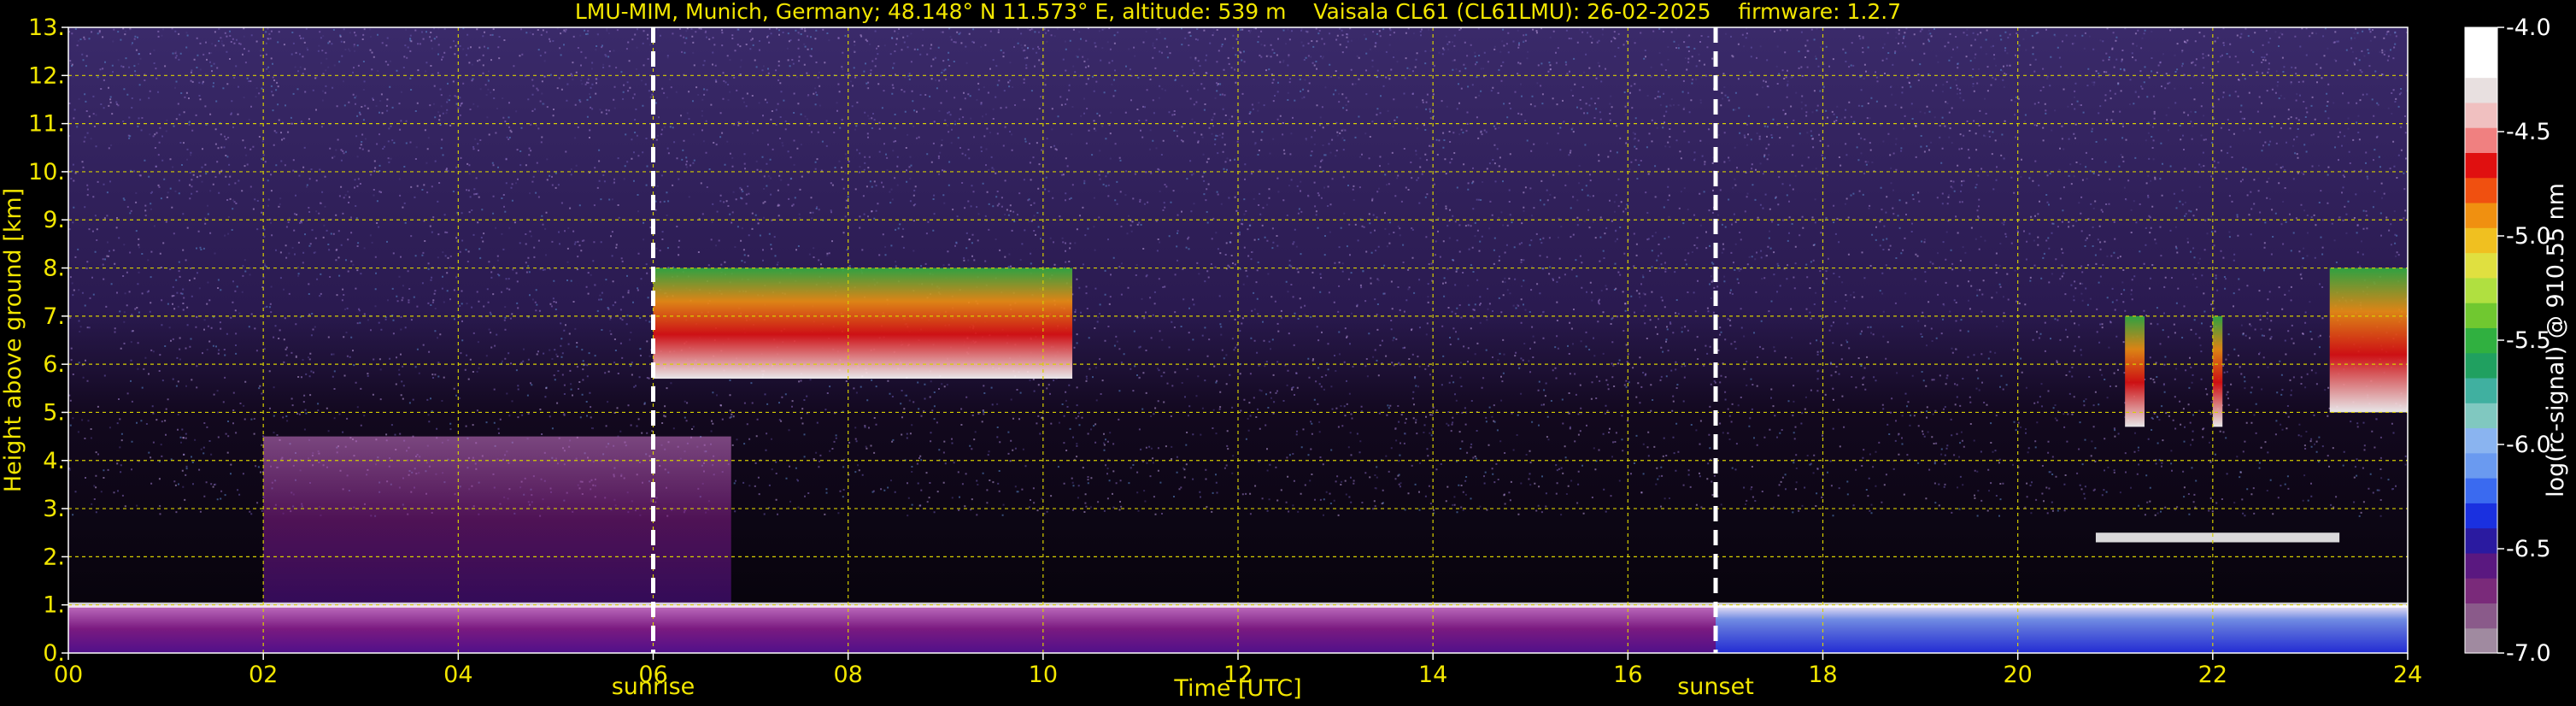 This screenshot has width=2576, height=706. I want to click on colorbar-tick-label: -4.0, so click(2528, 28).